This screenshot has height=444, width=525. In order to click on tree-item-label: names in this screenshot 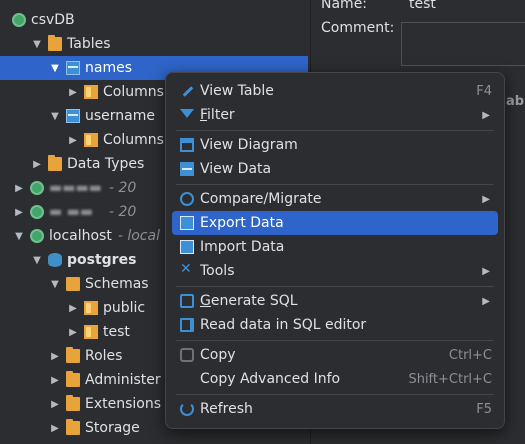, I will do `click(108, 68)`.